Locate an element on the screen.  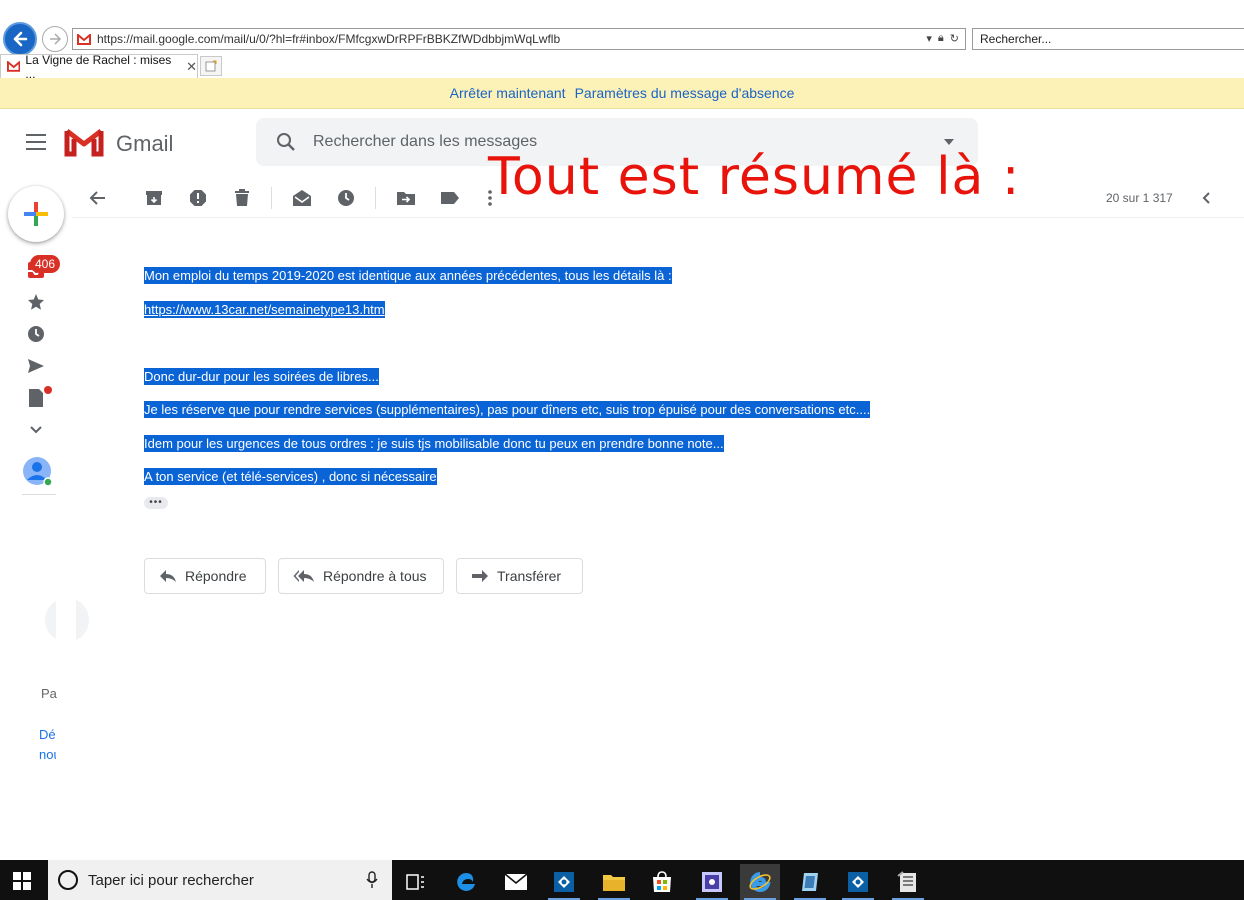
lock-icon: 🔒︎ is located at coordinates (941, 38).